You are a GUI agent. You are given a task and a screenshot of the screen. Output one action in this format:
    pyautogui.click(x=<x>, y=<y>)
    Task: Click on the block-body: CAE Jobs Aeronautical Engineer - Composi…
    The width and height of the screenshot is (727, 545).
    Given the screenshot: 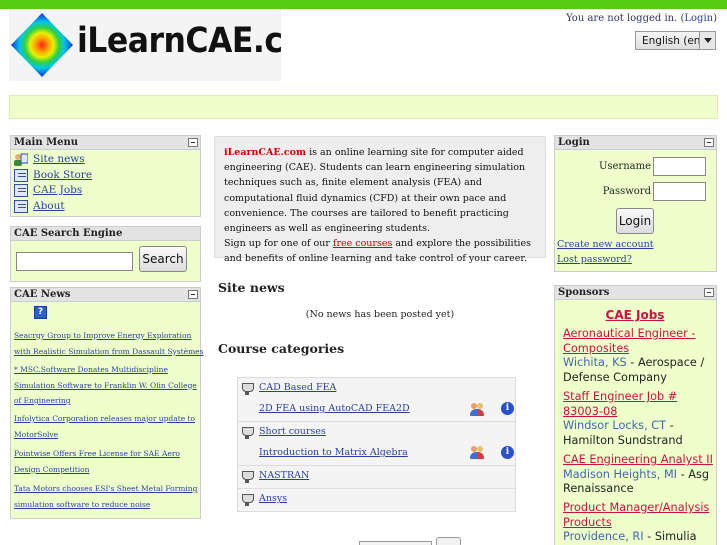 What is the action you would take?
    pyautogui.click(x=635, y=422)
    